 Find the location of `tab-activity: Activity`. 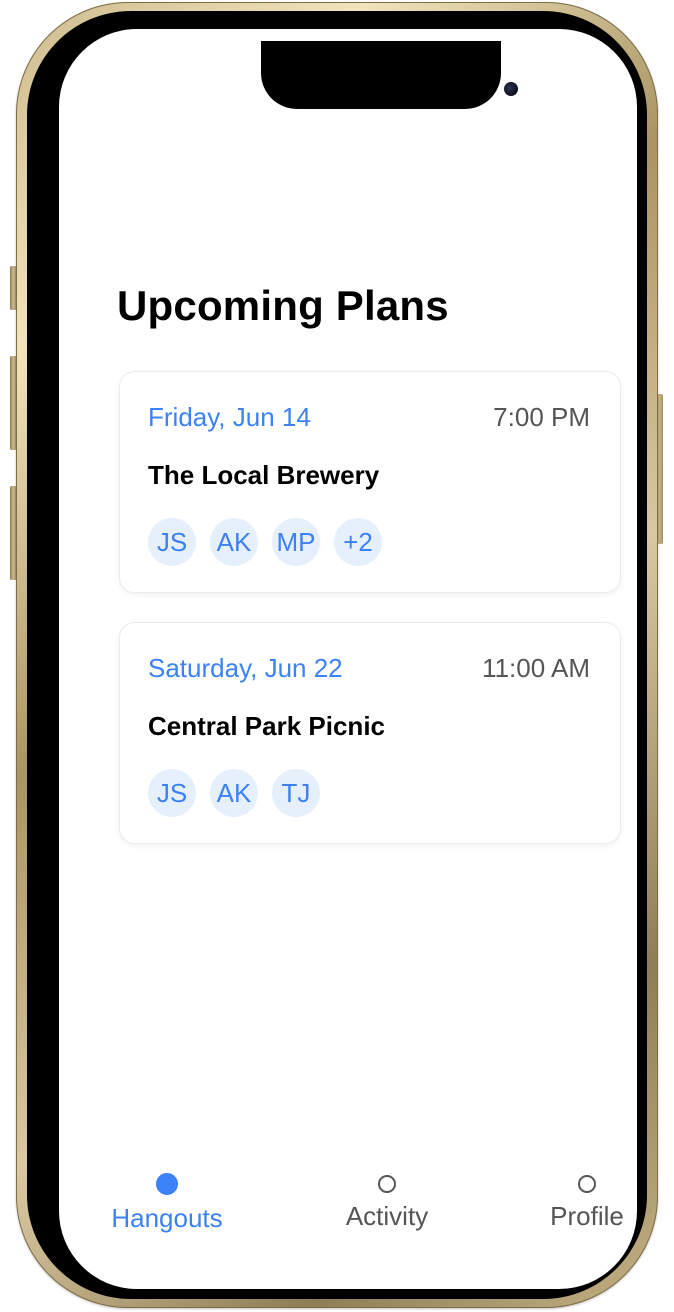

tab-activity: Activity is located at coordinates (387, 1203).